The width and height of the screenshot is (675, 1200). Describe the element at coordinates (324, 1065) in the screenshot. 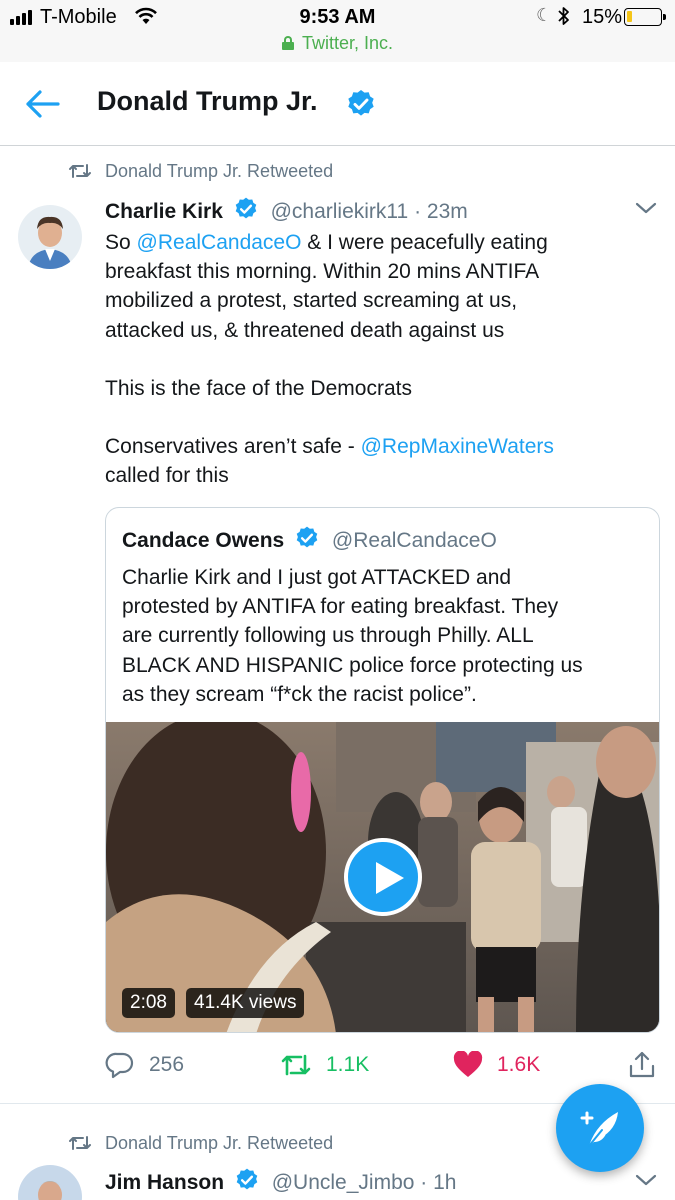

I see `retweet-button: 1.1K` at that location.